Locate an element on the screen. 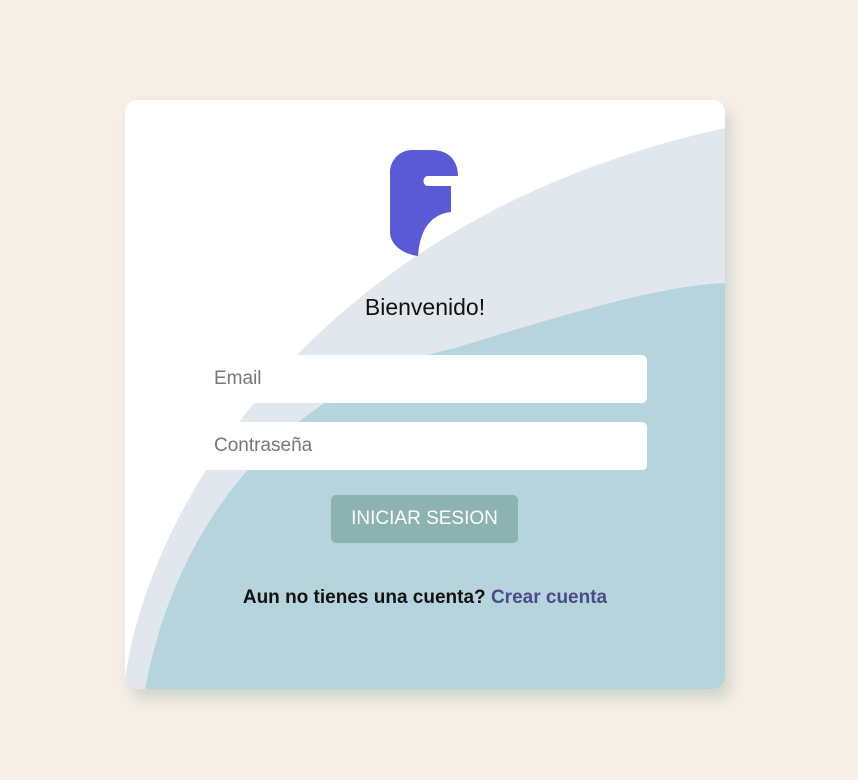 The height and width of the screenshot is (780, 858). welcome-title: Bienvenido! is located at coordinates (425, 307).